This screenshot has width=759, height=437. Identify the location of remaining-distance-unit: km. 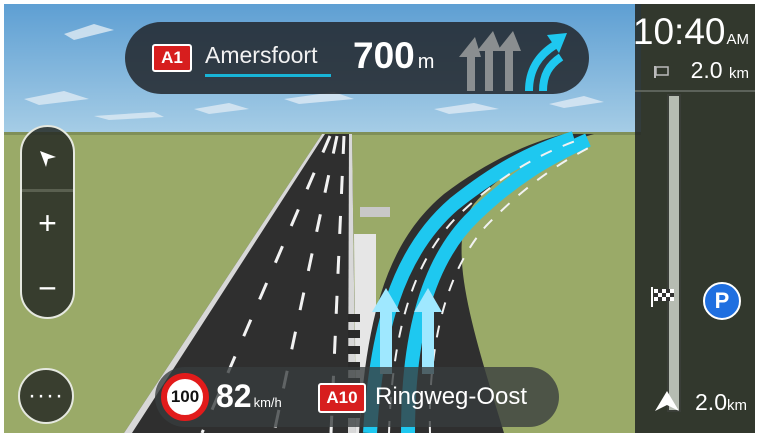
(739, 73).